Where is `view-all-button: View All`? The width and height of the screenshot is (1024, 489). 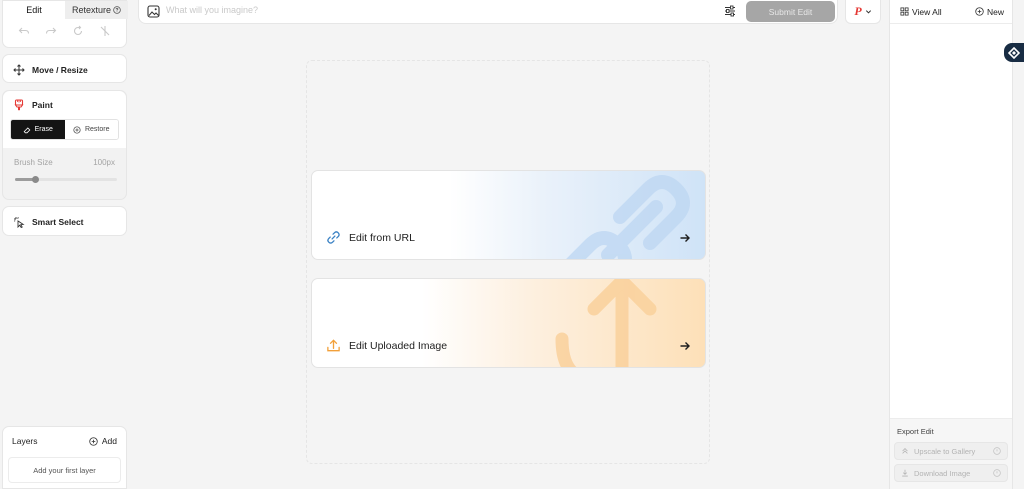
view-all-button: View All is located at coordinates (921, 12).